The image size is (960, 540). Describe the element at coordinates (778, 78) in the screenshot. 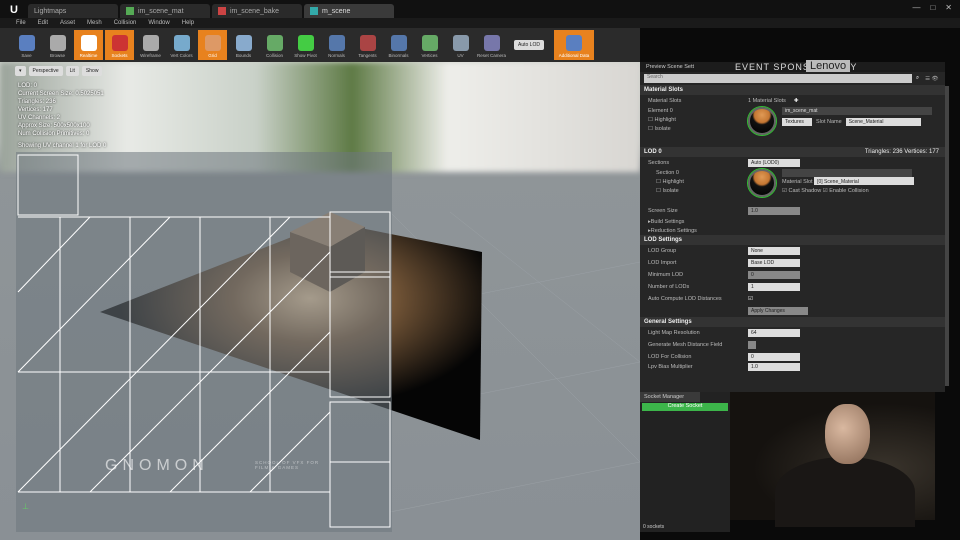

I see `search-input: Search` at that location.